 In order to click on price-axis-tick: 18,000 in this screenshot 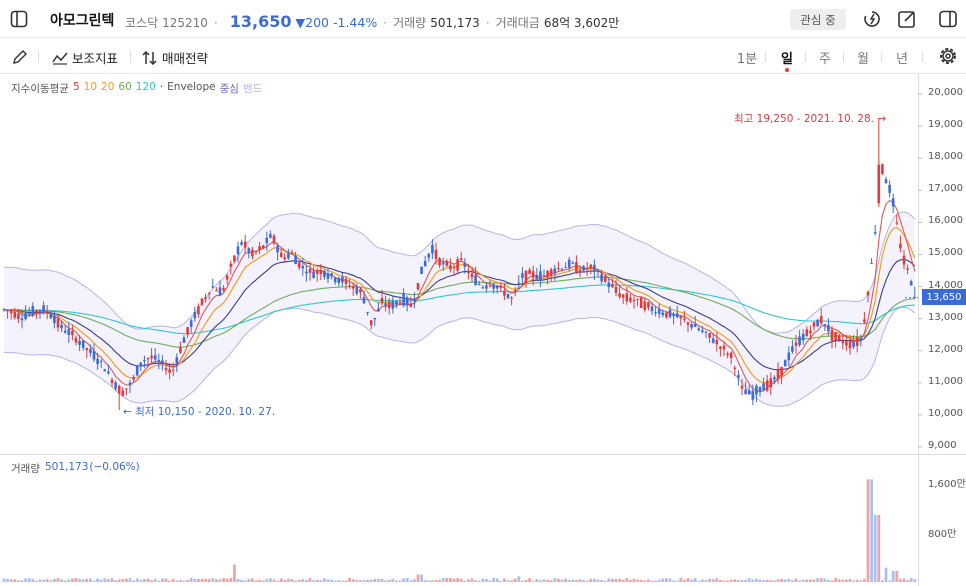, I will do `click(945, 157)`.